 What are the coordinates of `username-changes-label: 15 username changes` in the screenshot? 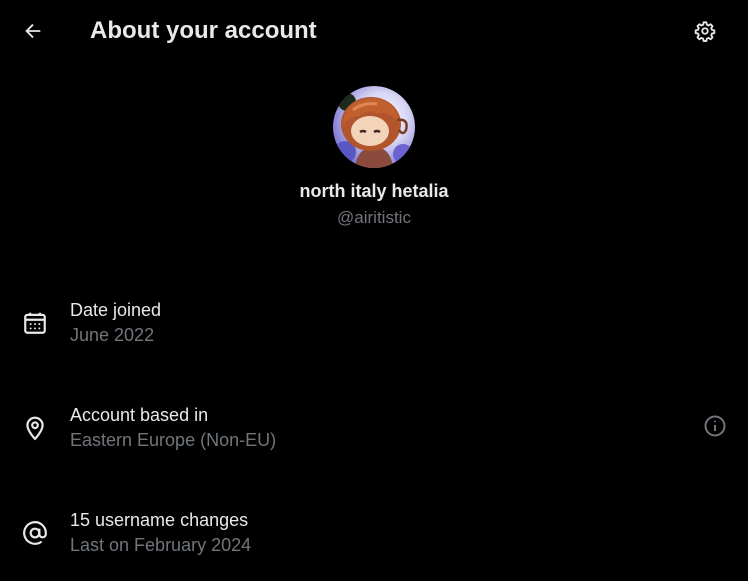 It's located at (159, 520).